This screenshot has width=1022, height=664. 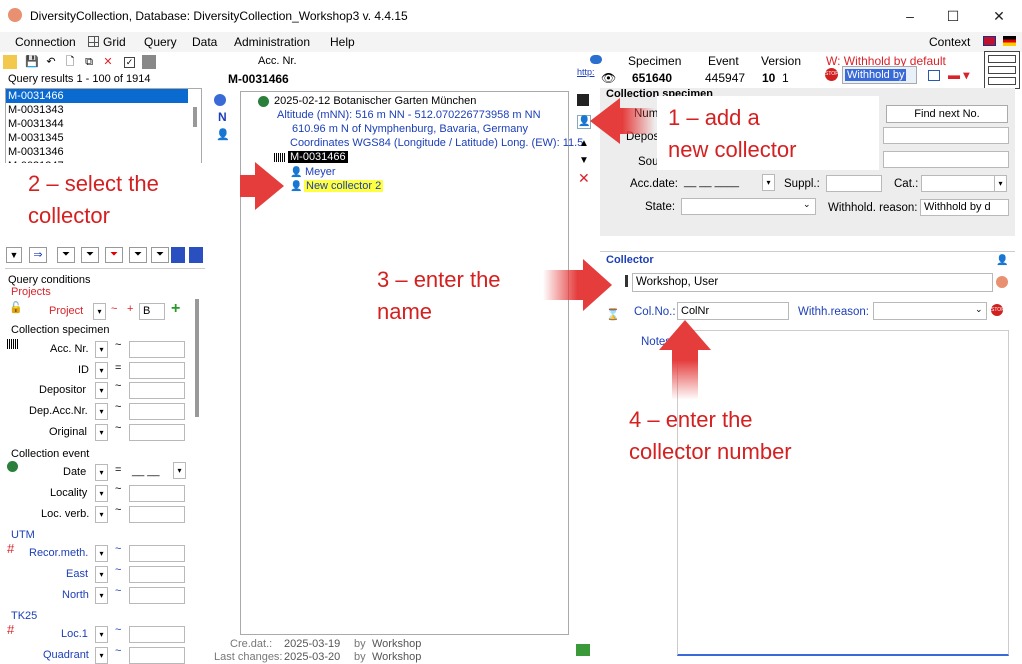 I want to click on menu-grid: Grid, so click(x=114, y=42).